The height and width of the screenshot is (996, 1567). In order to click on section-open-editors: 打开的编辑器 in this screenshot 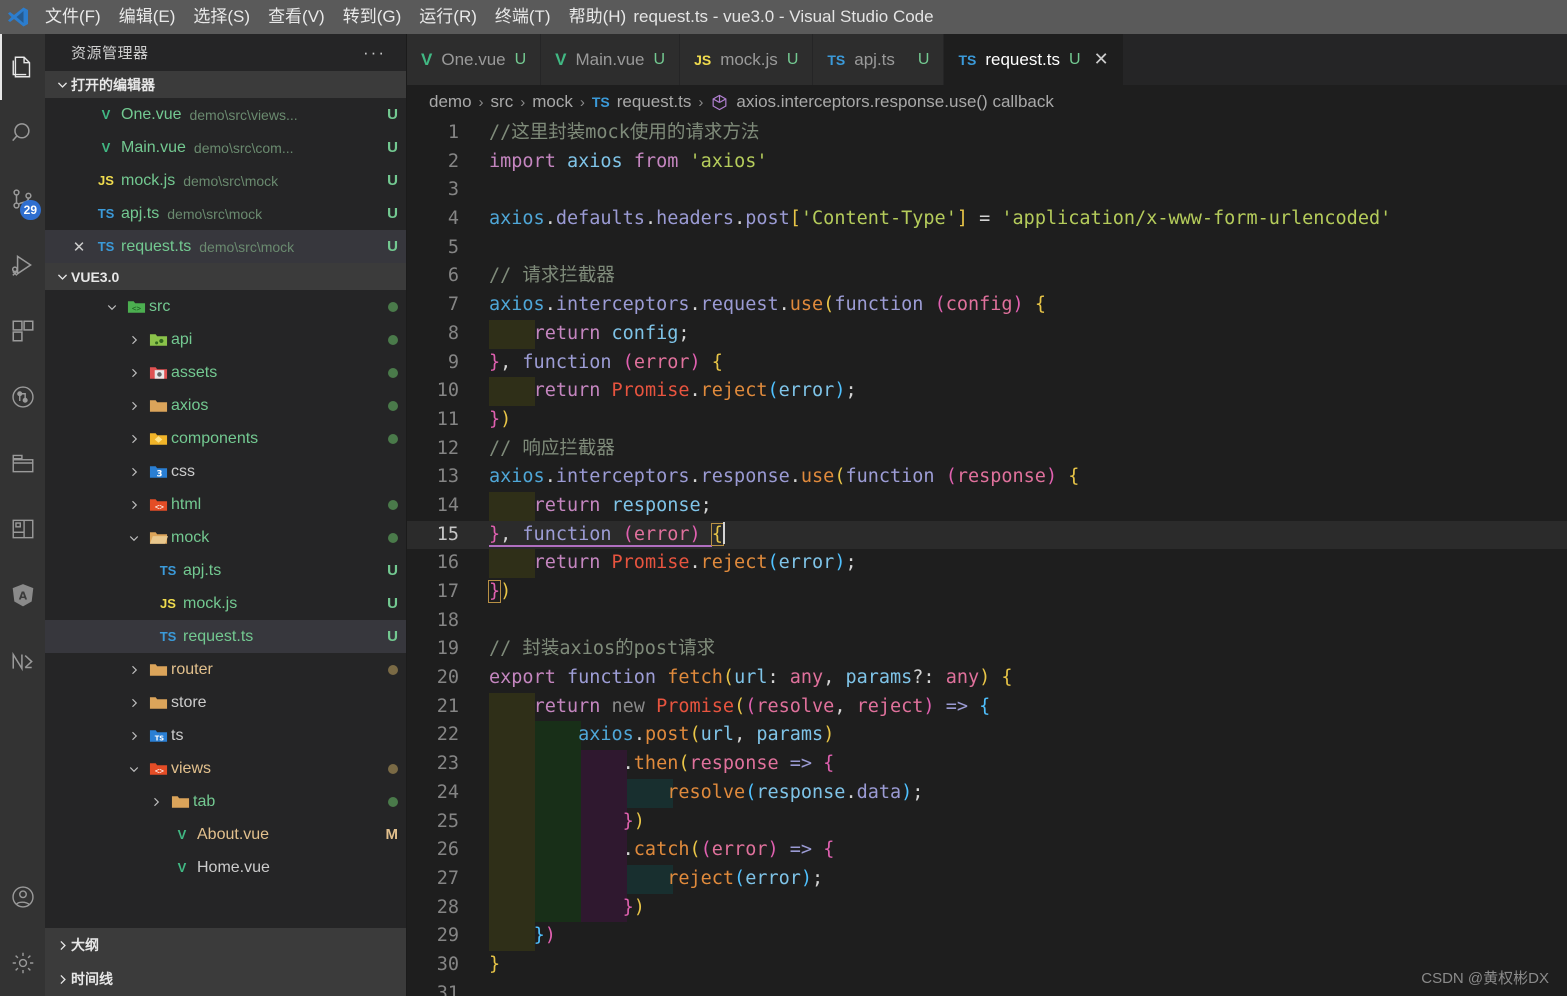, I will do `click(225, 84)`.